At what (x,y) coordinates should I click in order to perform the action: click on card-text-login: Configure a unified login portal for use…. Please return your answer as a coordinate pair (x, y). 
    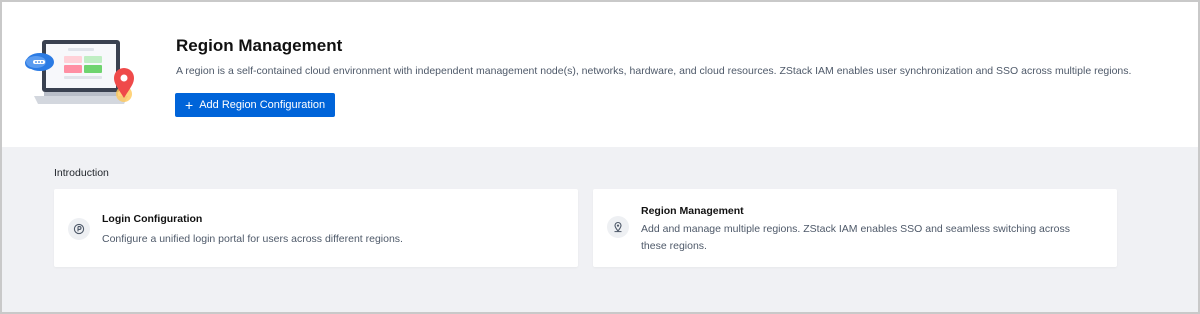
    Looking at the image, I should click on (252, 239).